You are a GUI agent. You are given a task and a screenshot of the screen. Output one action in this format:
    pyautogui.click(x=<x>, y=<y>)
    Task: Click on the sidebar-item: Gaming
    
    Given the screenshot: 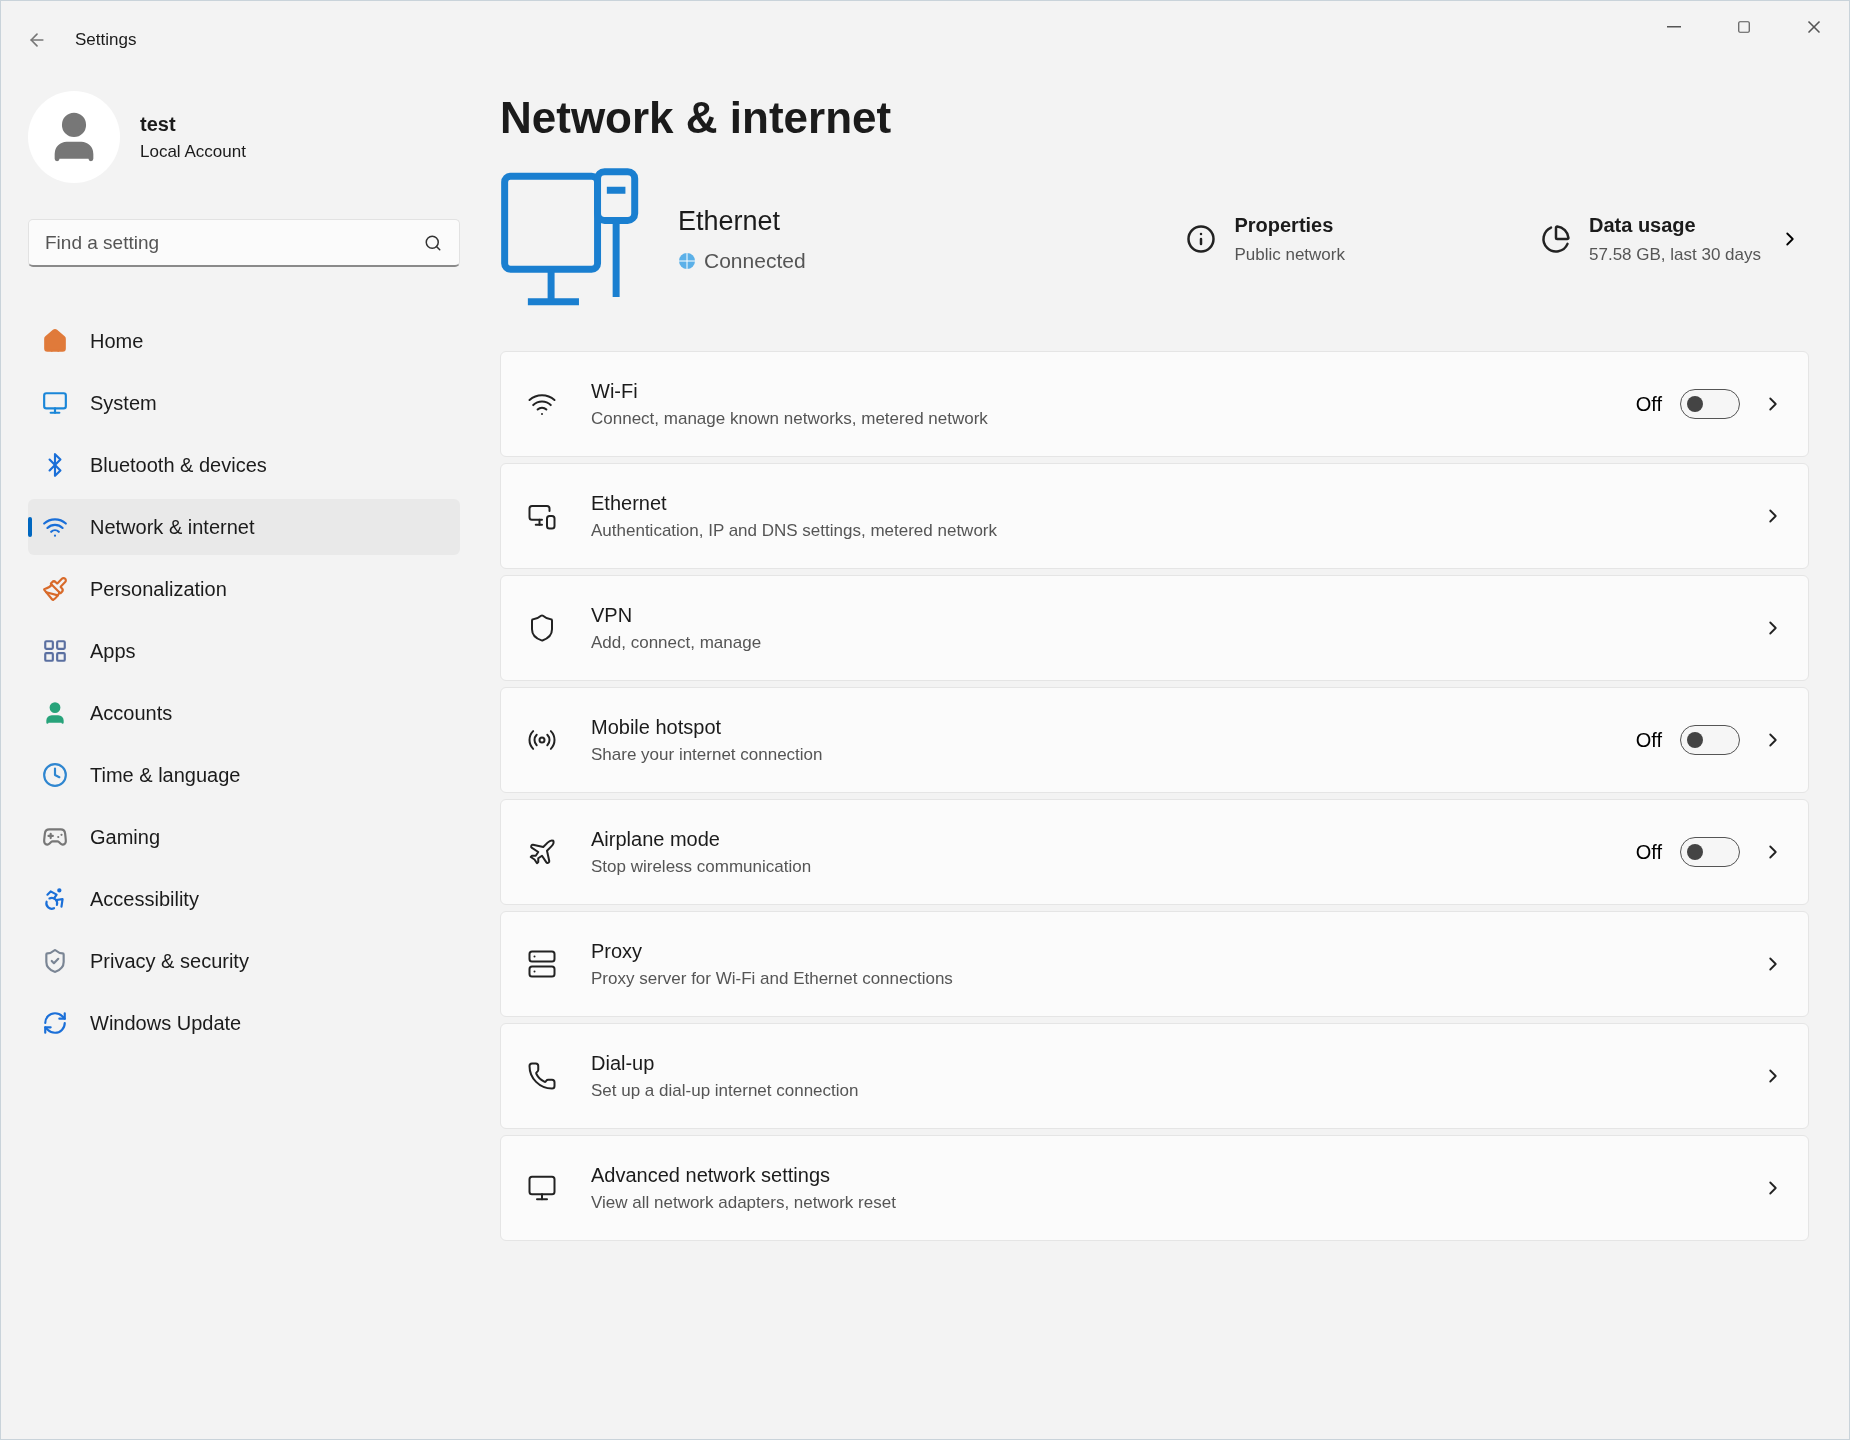 What is the action you would take?
    pyautogui.click(x=244, y=837)
    